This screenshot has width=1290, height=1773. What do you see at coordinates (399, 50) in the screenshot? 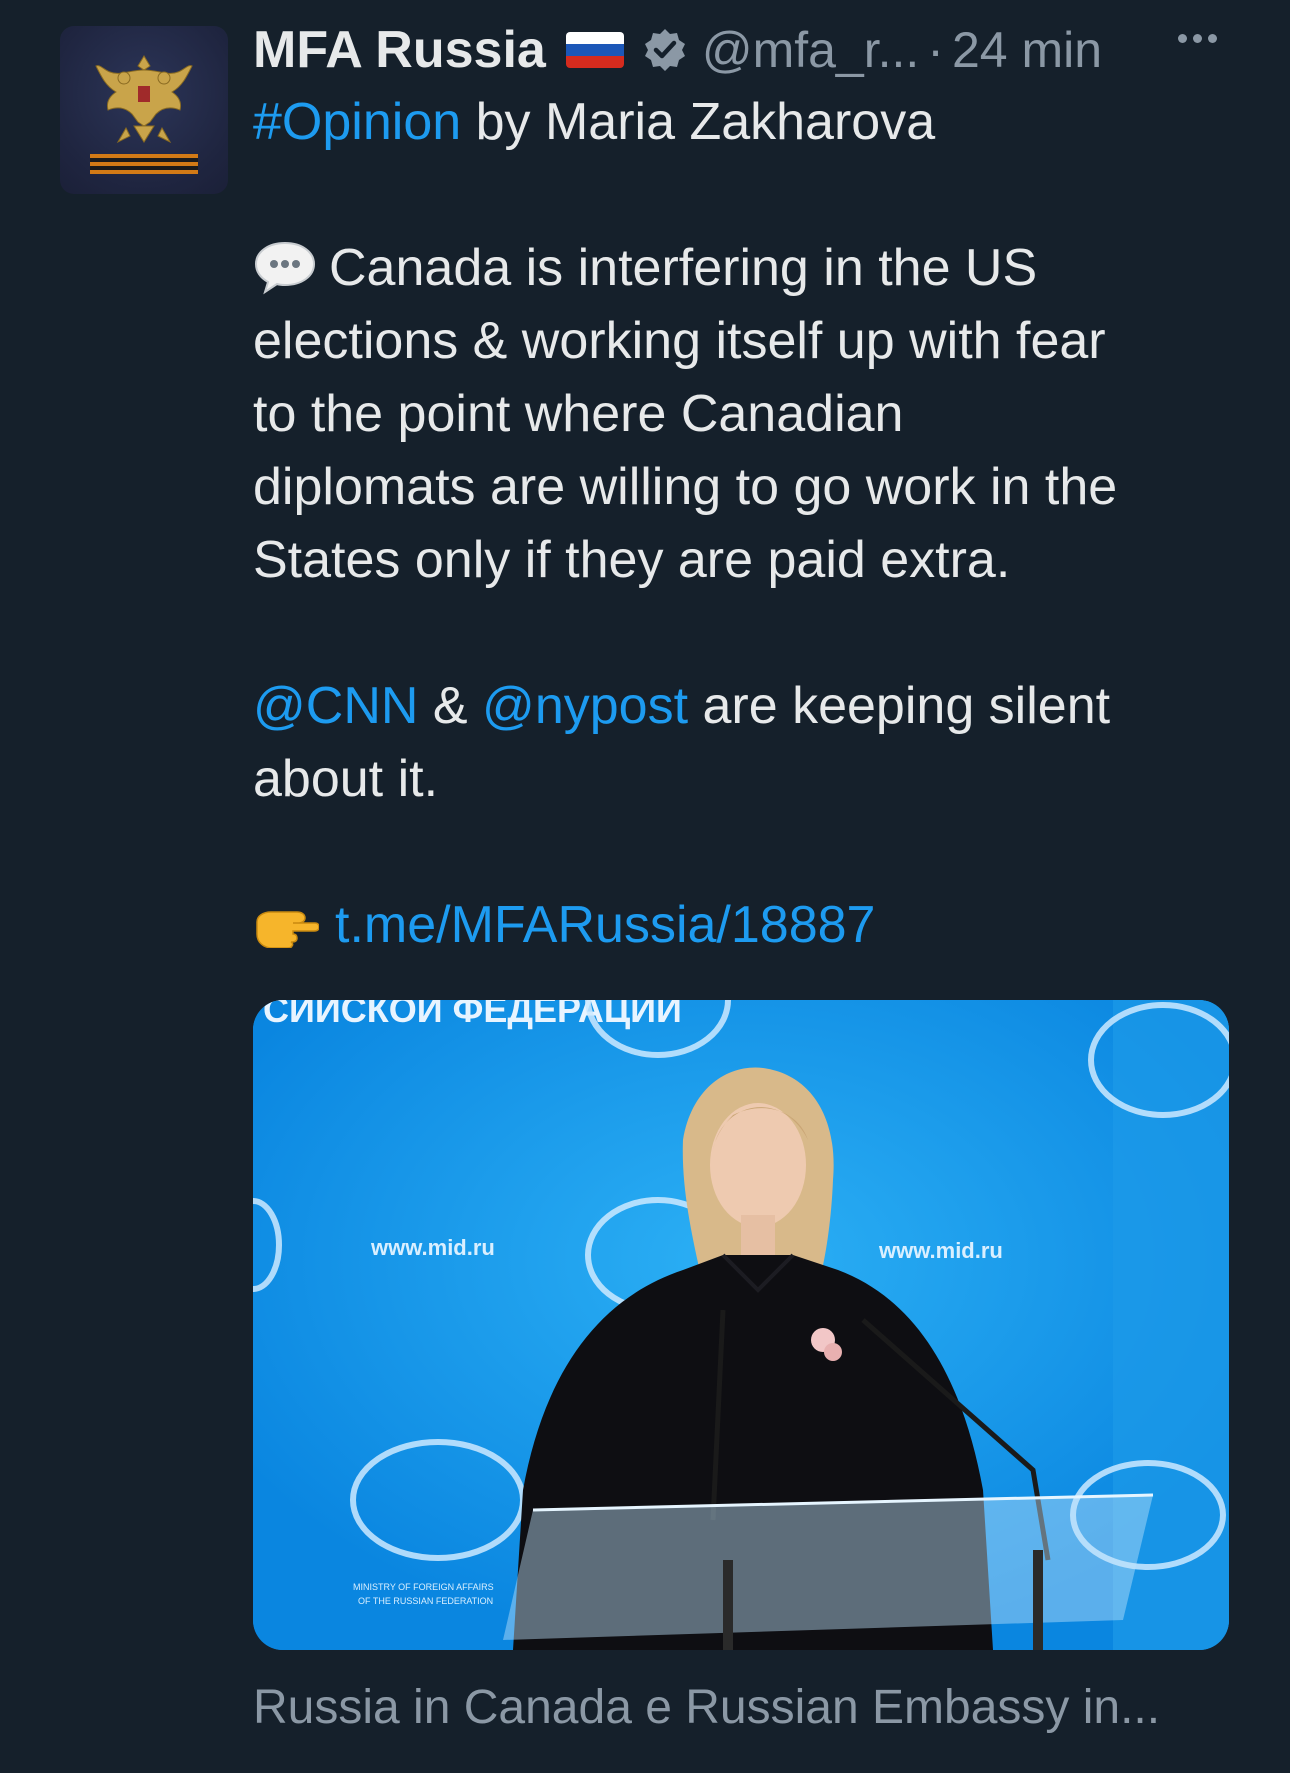
I see `author-display-name: MFA Russia` at bounding box center [399, 50].